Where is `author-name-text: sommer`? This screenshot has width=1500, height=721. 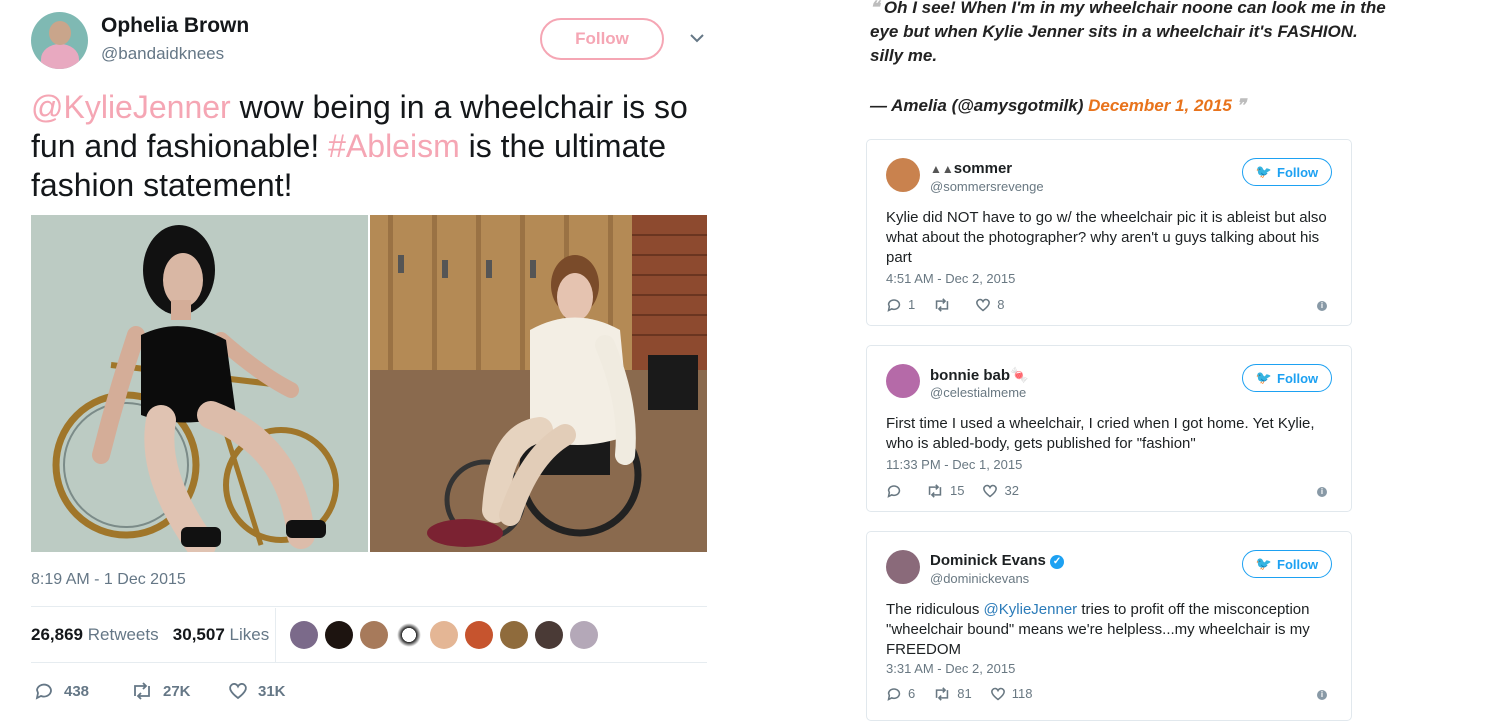
author-name-text: sommer is located at coordinates (983, 168).